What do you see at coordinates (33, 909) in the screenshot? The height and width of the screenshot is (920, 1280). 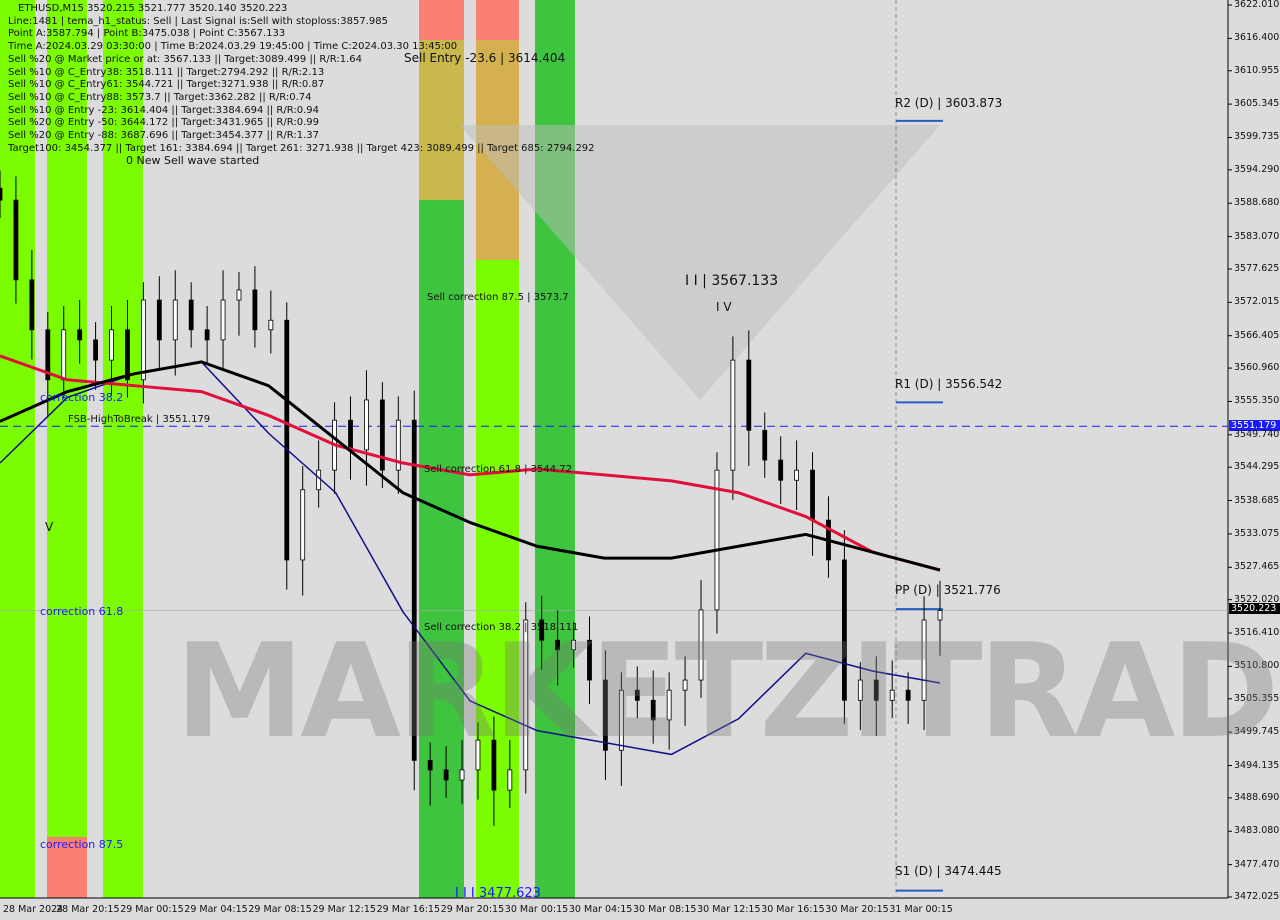 I see `x-tick-label: 28 Mar 2024` at bounding box center [33, 909].